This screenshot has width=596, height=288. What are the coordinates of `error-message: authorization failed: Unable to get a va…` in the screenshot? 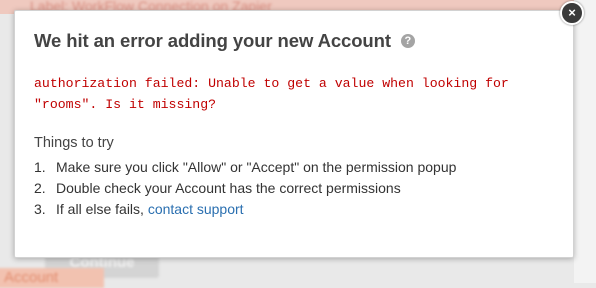 It's located at (271, 94).